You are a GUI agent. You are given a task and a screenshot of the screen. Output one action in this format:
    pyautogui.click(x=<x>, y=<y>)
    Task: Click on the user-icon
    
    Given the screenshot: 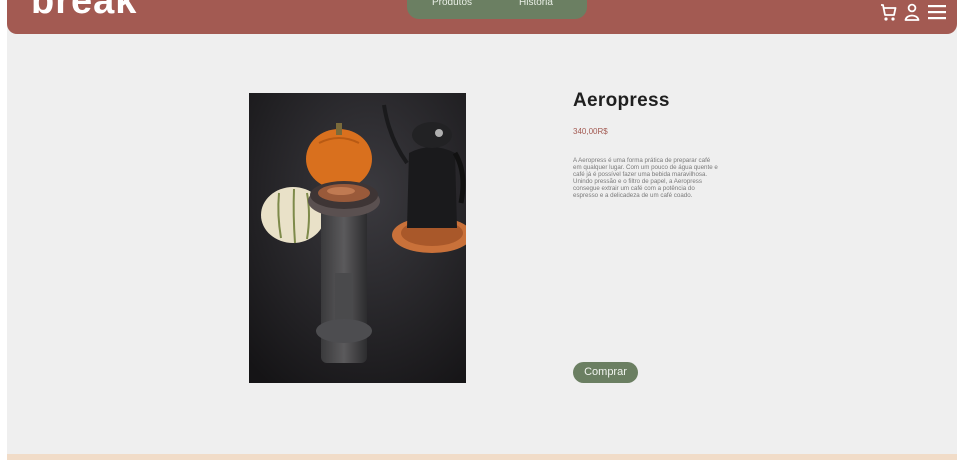 What is the action you would take?
    pyautogui.click(x=912, y=15)
    